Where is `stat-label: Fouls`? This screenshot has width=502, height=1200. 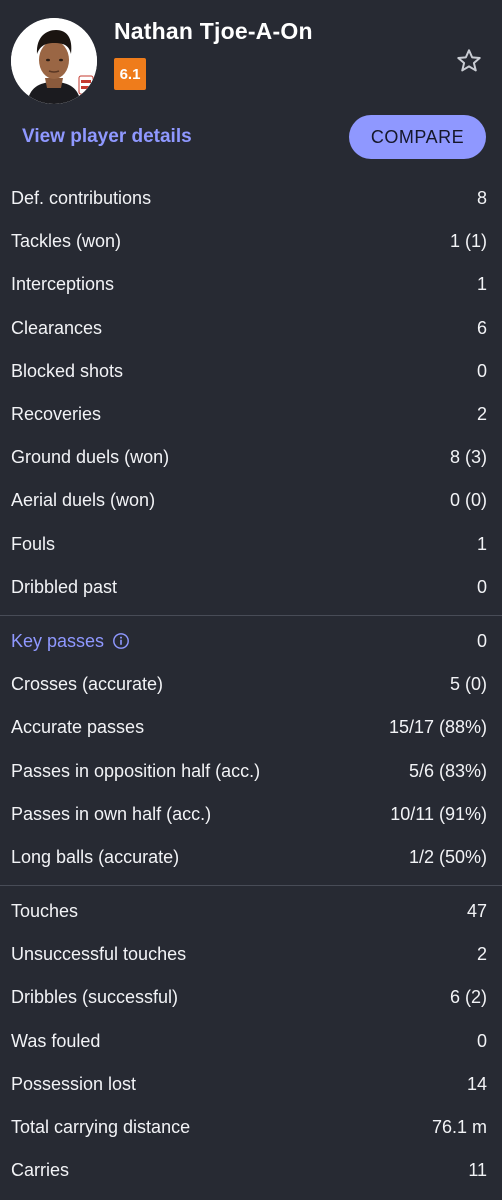
stat-label: Fouls is located at coordinates (33, 543).